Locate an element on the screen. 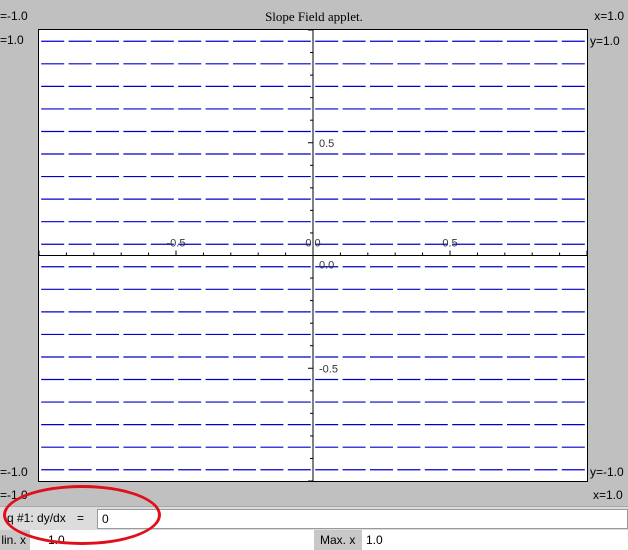  y-tick-label: 0.5 is located at coordinates (326, 144).